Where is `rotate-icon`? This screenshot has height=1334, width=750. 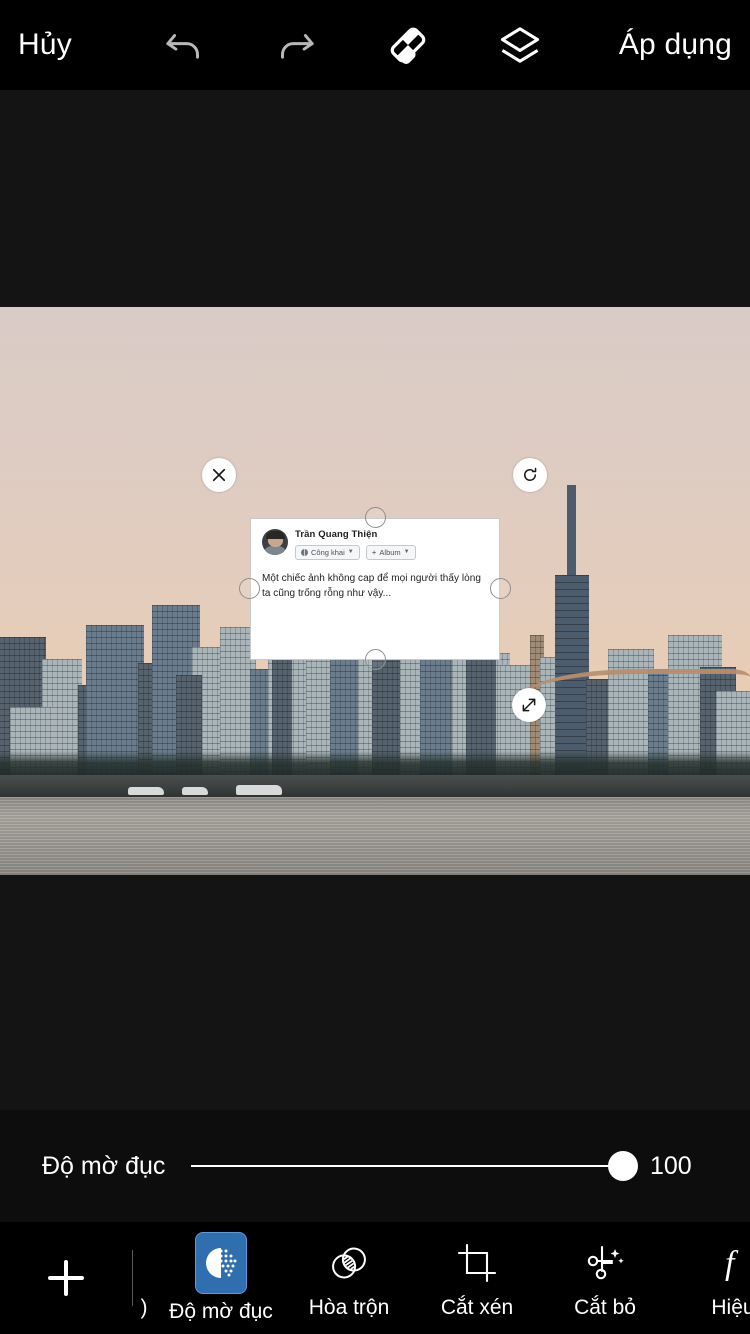 rotate-icon is located at coordinates (530, 475).